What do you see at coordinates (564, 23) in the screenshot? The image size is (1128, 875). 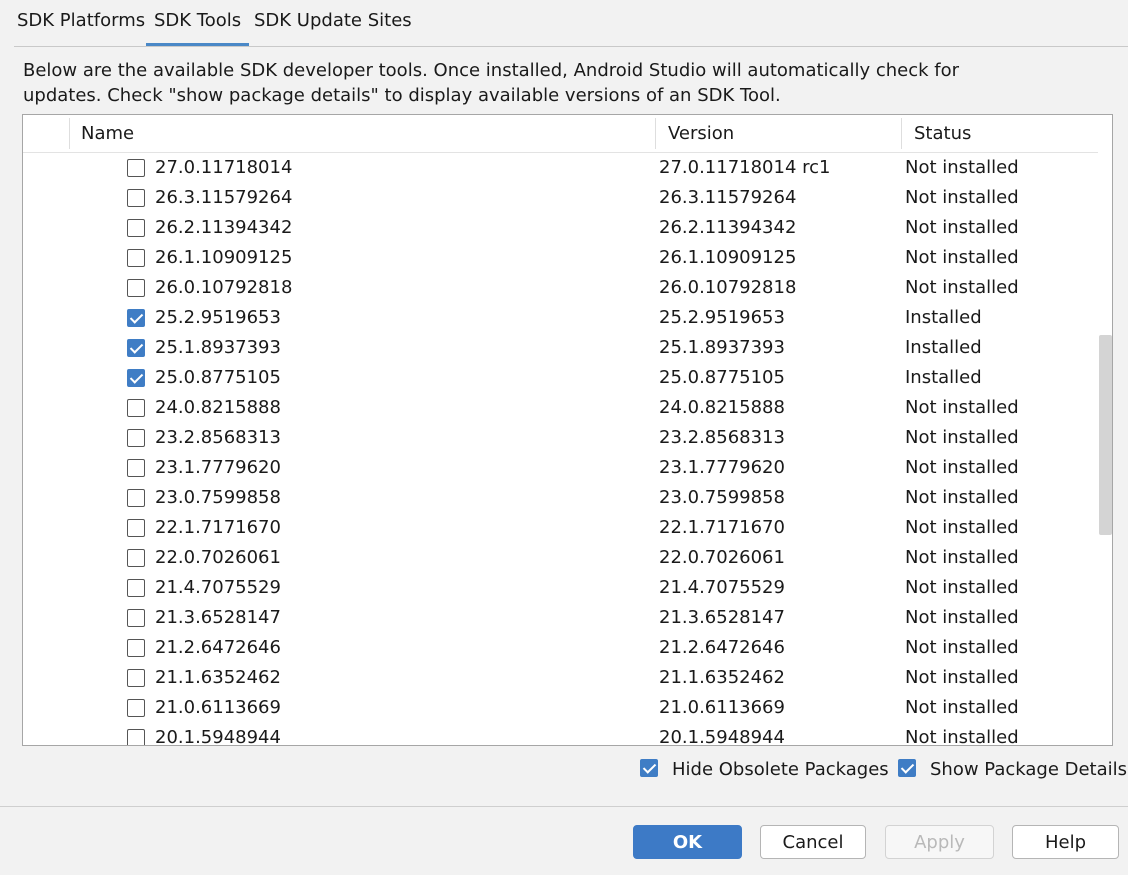 I see `tab-bar: SDK Platforms SDK Tools SDK Update Sites` at bounding box center [564, 23].